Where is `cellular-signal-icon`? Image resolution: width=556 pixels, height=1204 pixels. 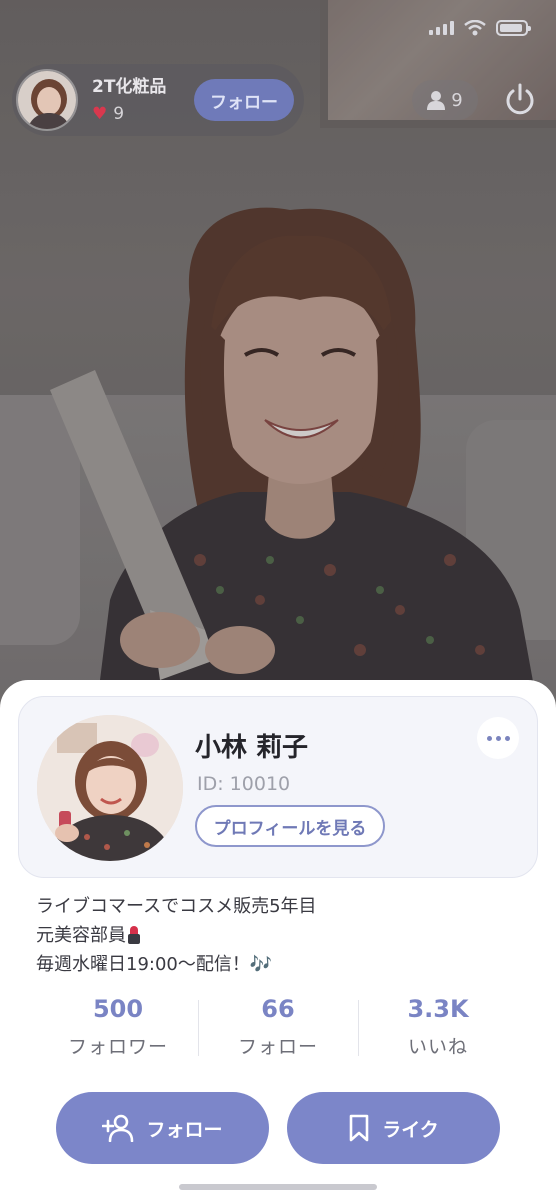
cellular-signal-icon is located at coordinates (441, 28).